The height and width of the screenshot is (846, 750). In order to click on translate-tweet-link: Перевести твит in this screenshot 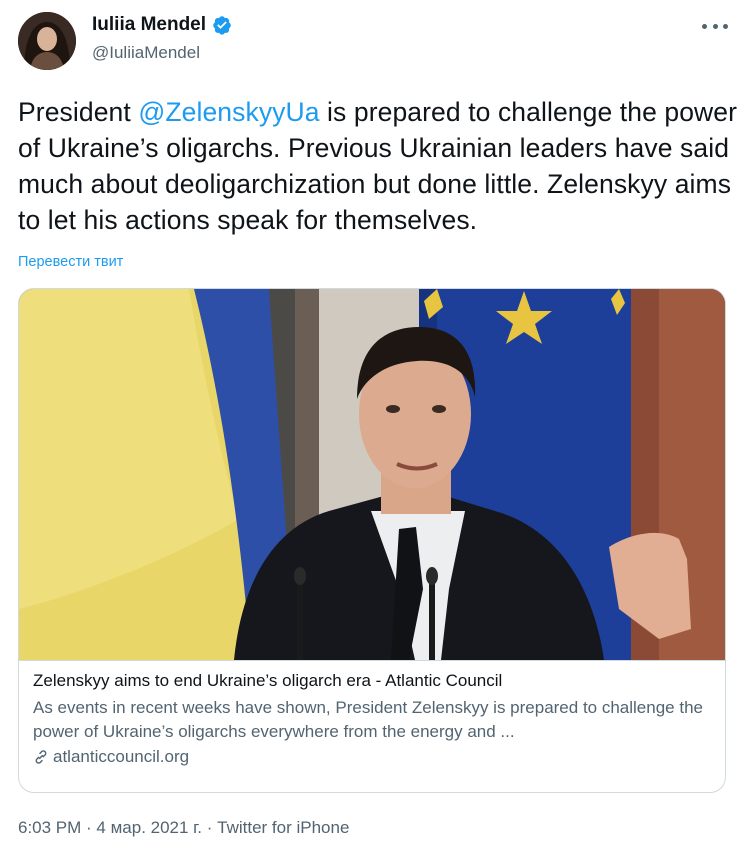, I will do `click(70, 262)`.